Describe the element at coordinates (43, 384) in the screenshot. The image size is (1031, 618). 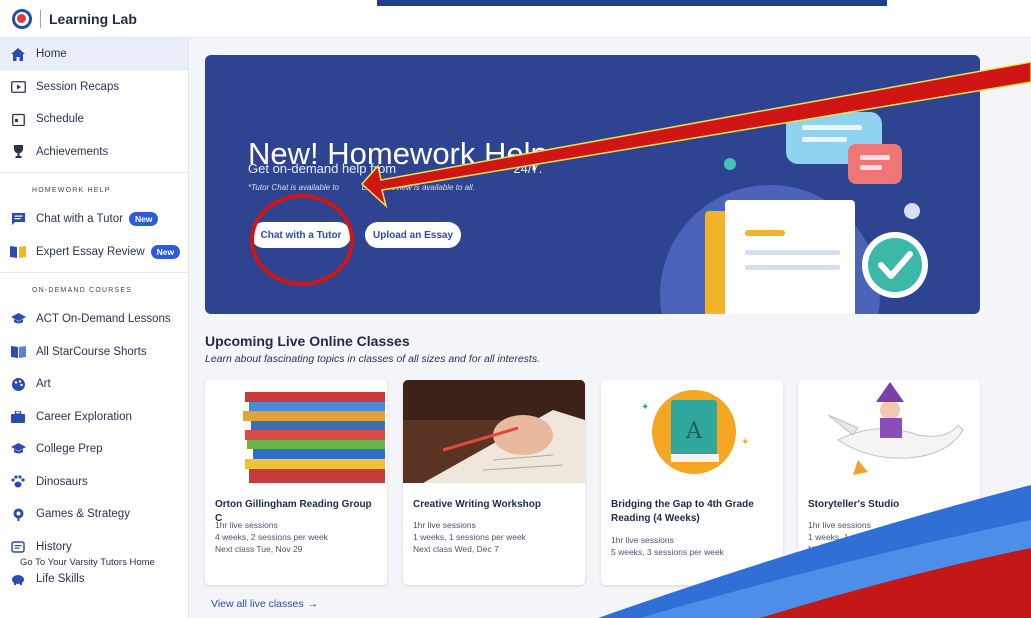
I see `sidebar-item-label: Art` at that location.